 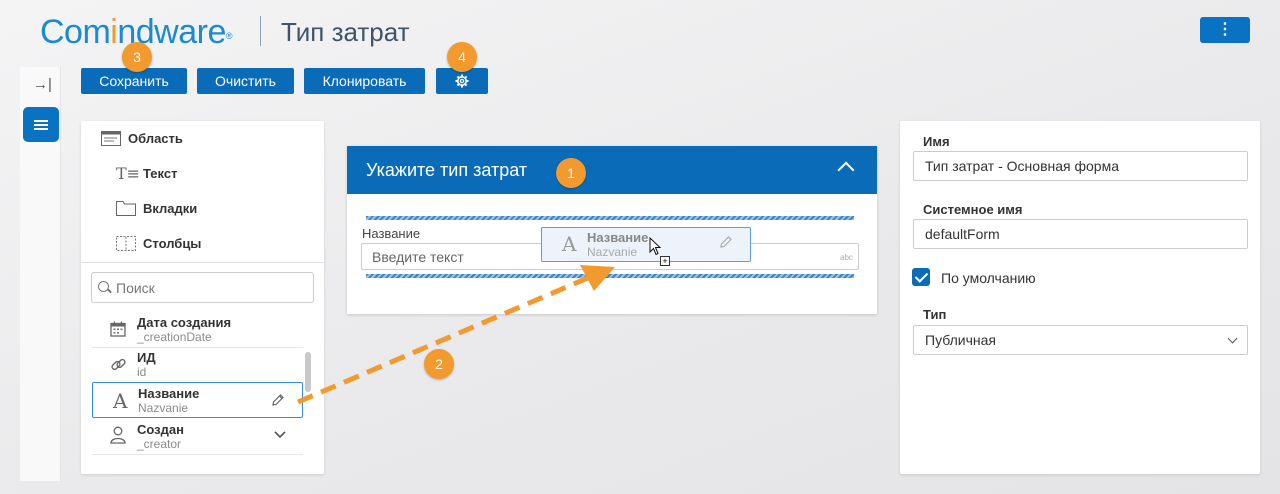 I want to click on kebab-icon: ⋮, so click(x=1225, y=29).